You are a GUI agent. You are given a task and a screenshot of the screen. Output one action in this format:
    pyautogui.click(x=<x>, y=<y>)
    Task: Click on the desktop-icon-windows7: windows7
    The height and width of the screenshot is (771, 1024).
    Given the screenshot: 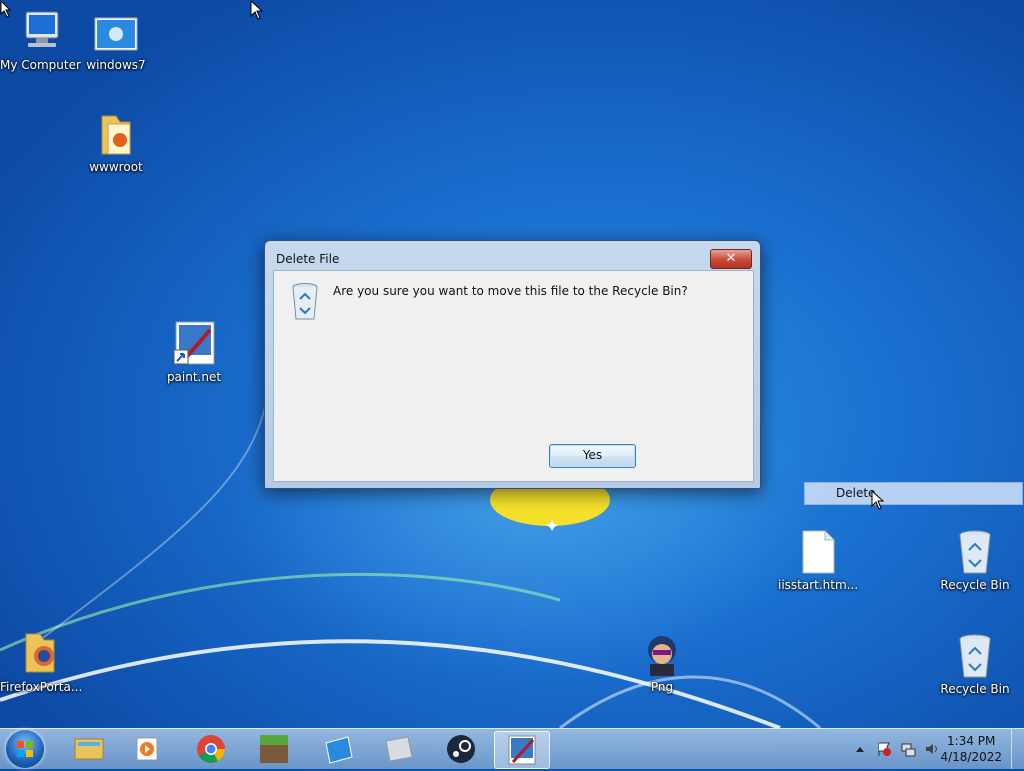 What is the action you would take?
    pyautogui.click(x=116, y=40)
    